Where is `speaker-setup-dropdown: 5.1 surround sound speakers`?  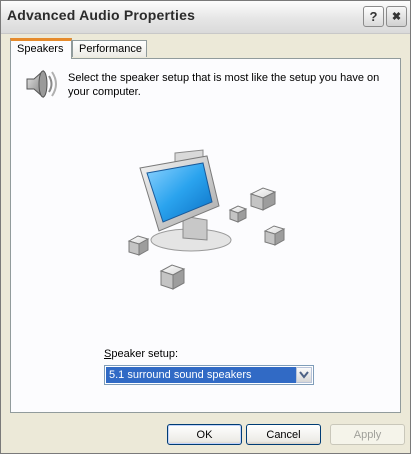
speaker-setup-dropdown: 5.1 surround sound speakers is located at coordinates (209, 375).